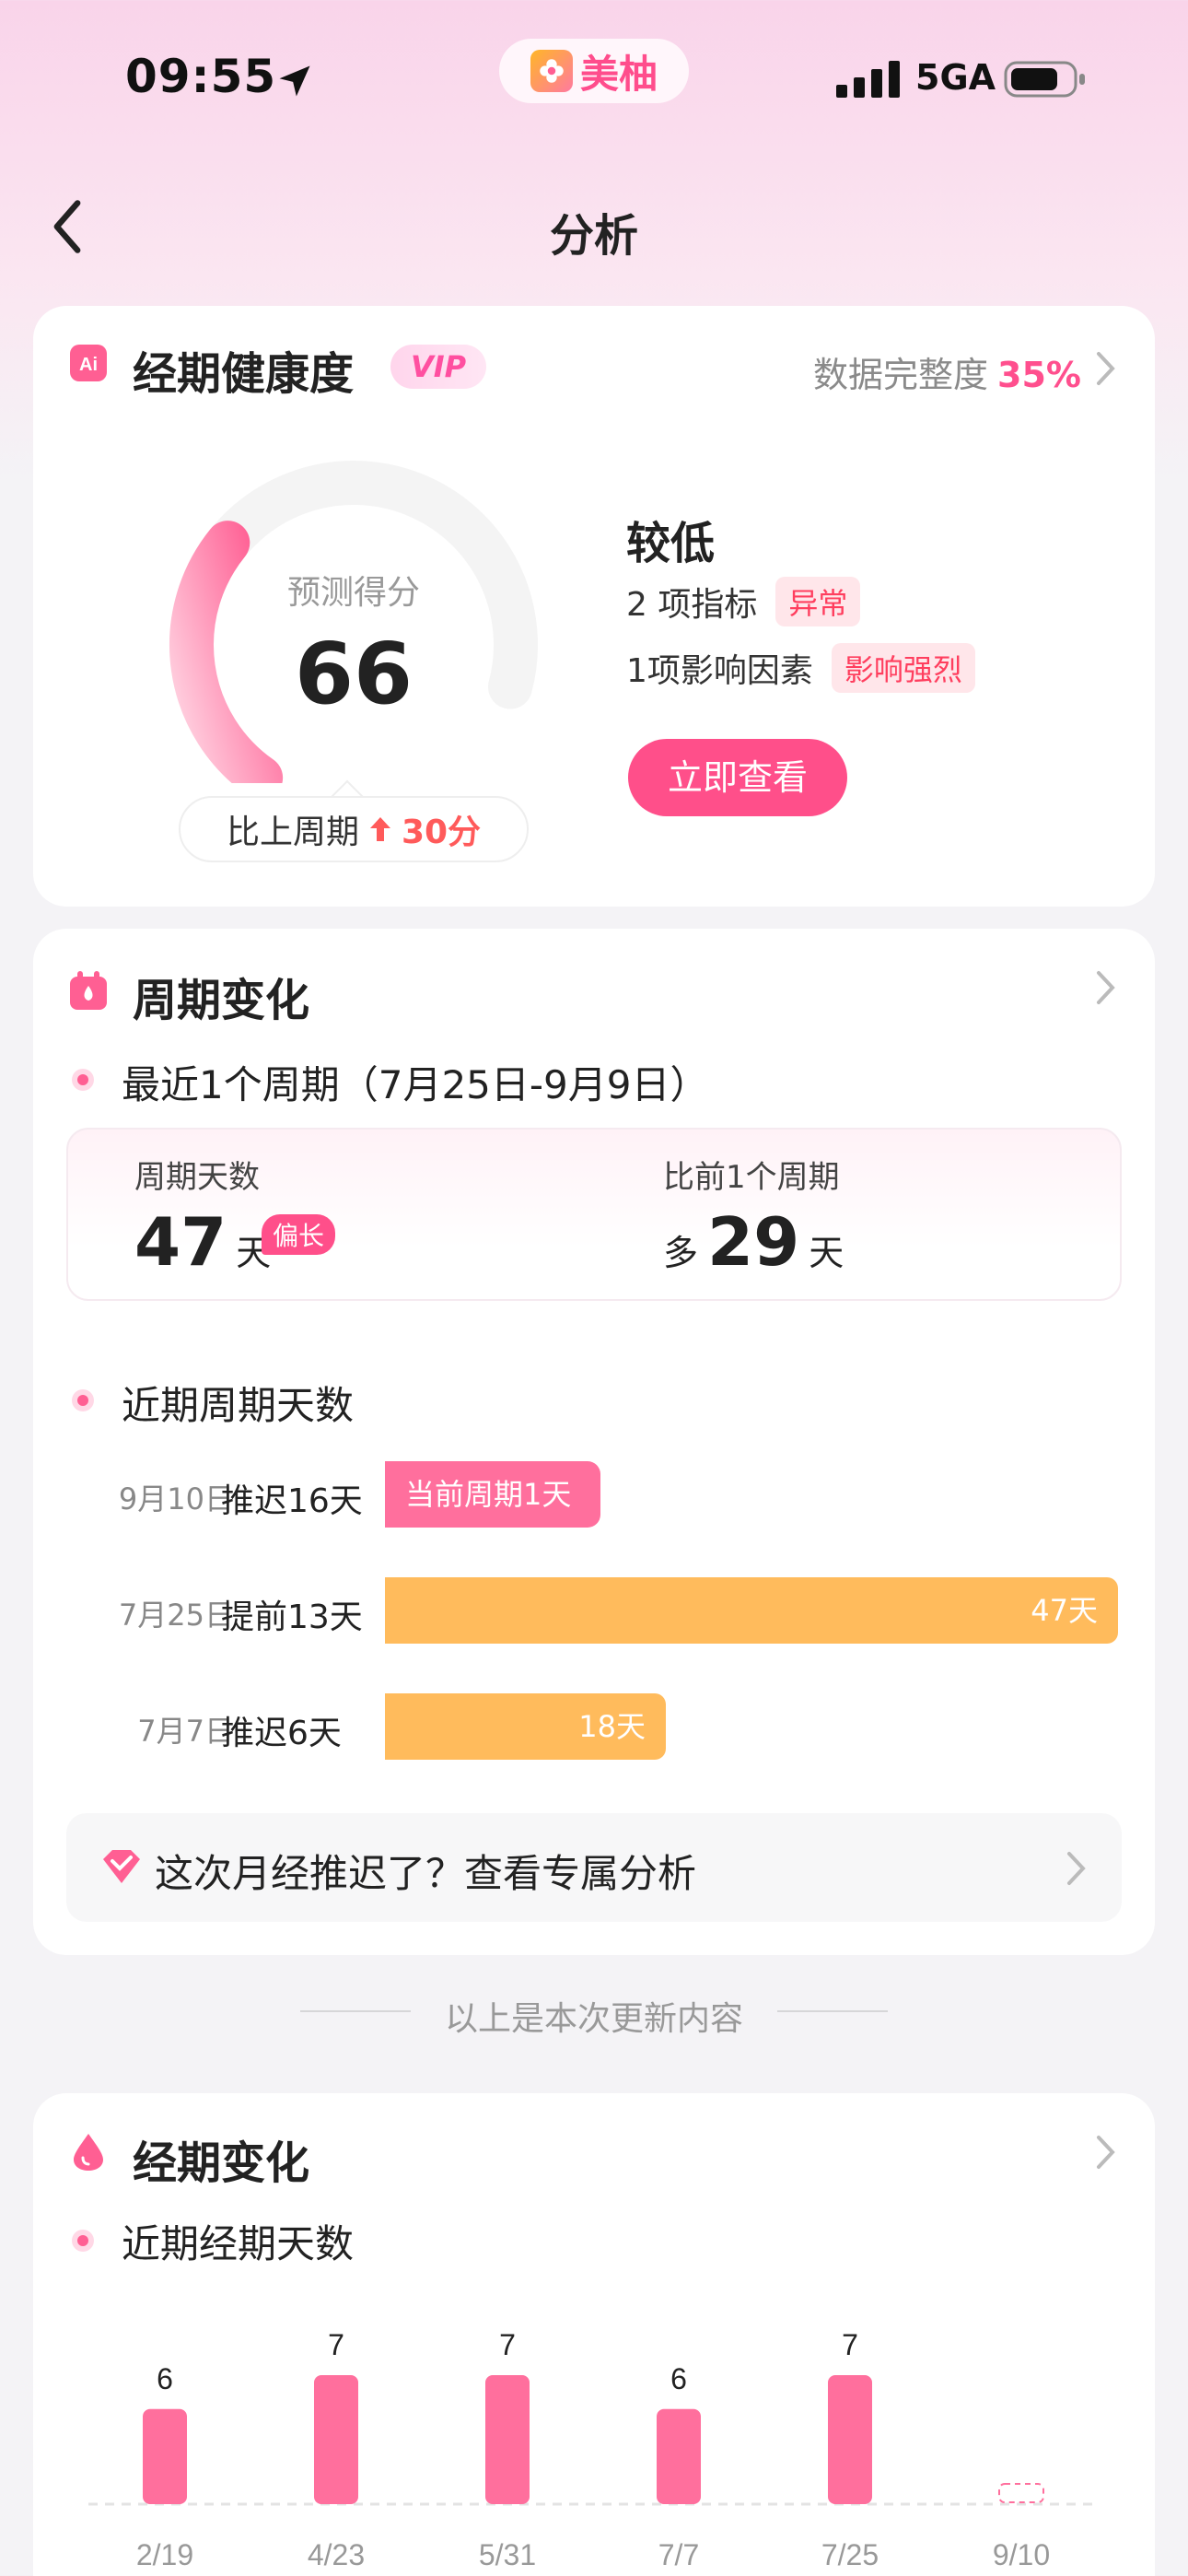  I want to click on view-now-button: 立即查看, so click(737, 777).